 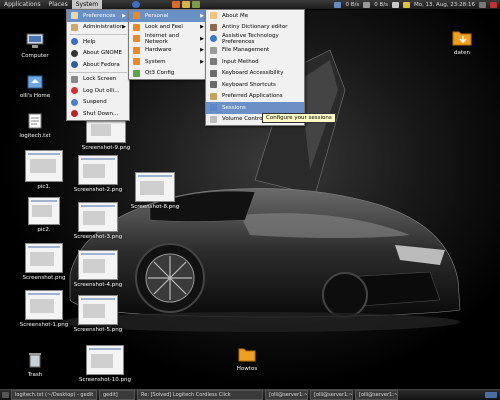 What do you see at coordinates (168, 16) in the screenshot?
I see `menu-item-personal: Personal ▶` at bounding box center [168, 16].